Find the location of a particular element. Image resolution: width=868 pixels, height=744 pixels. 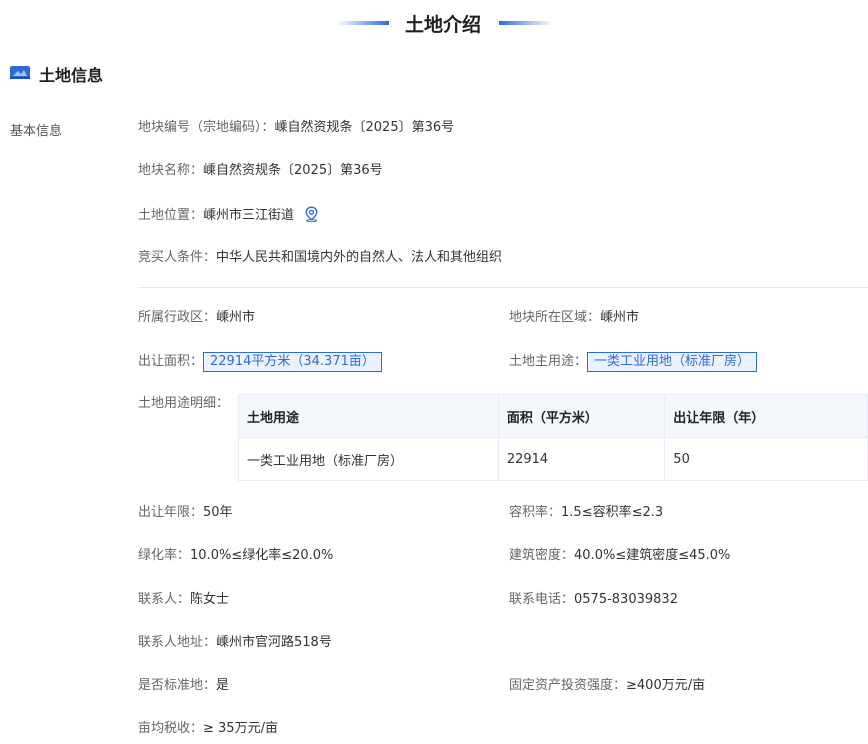

green-row: 绿化率：10.0%≤绿化率≤20.0% is located at coordinates (235, 556).